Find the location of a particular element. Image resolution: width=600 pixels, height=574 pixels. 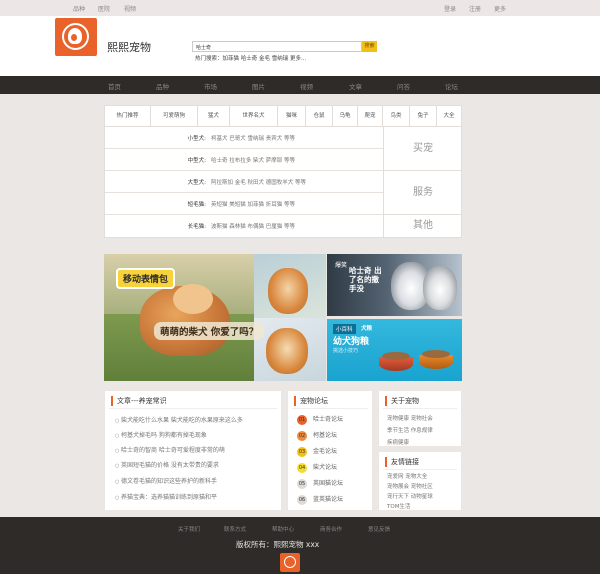

row-items: 哈士奇 拉布拉多 柴犬 萨摩耶 等等 is located at coordinates (253, 160).